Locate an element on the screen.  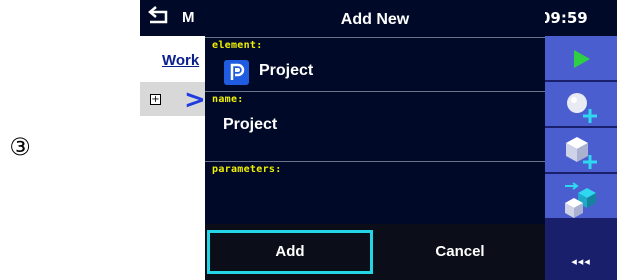
add-button: Add is located at coordinates (290, 252).